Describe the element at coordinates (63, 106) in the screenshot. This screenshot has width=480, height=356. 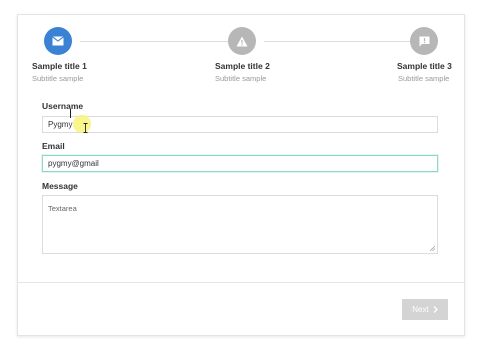
I see `username-label: Username` at that location.